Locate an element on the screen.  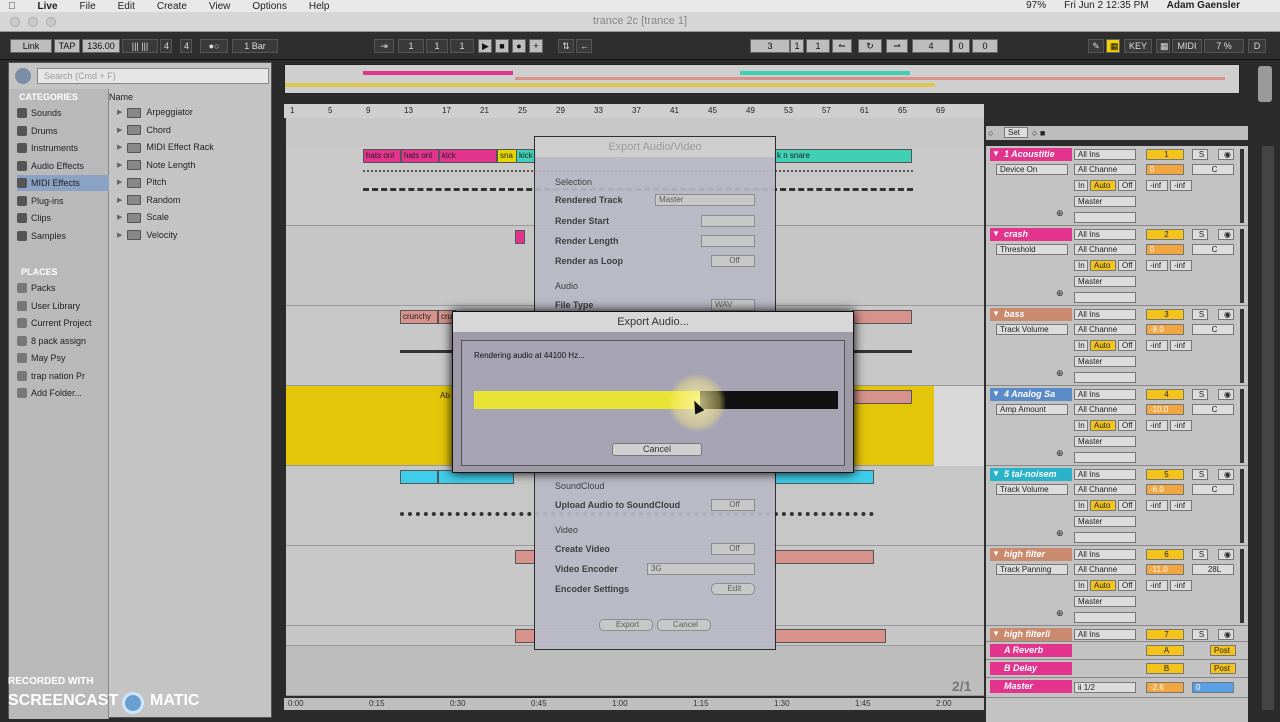
zoom-window-icon is located at coordinates (51, 22).